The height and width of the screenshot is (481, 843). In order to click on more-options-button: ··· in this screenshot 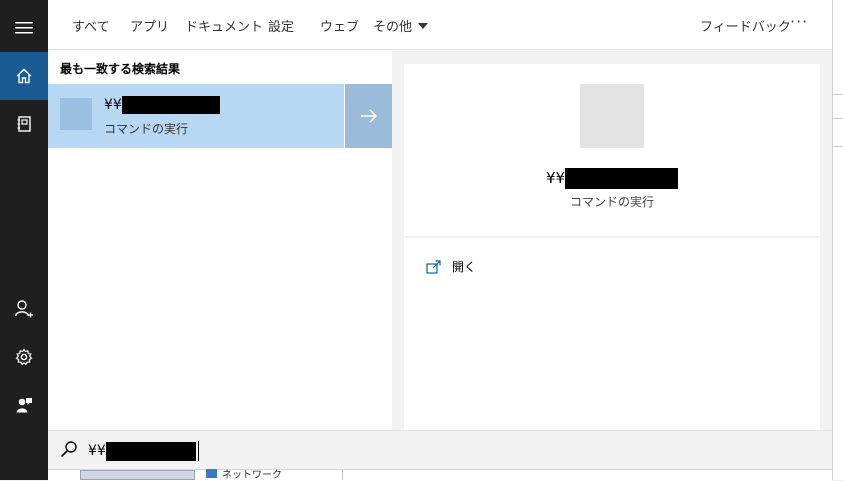, I will do `click(799, 21)`.